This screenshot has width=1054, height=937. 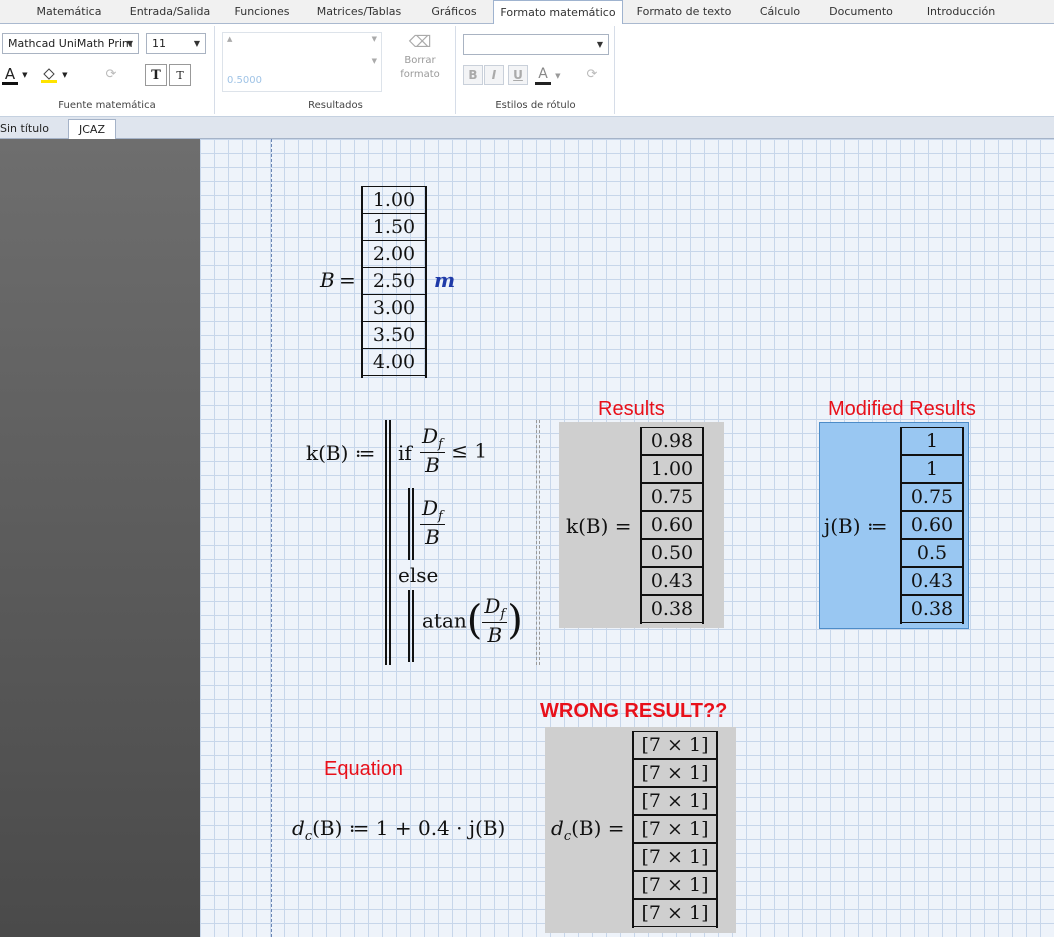 I want to click on dc-result-subscript: c, so click(x=567, y=836).